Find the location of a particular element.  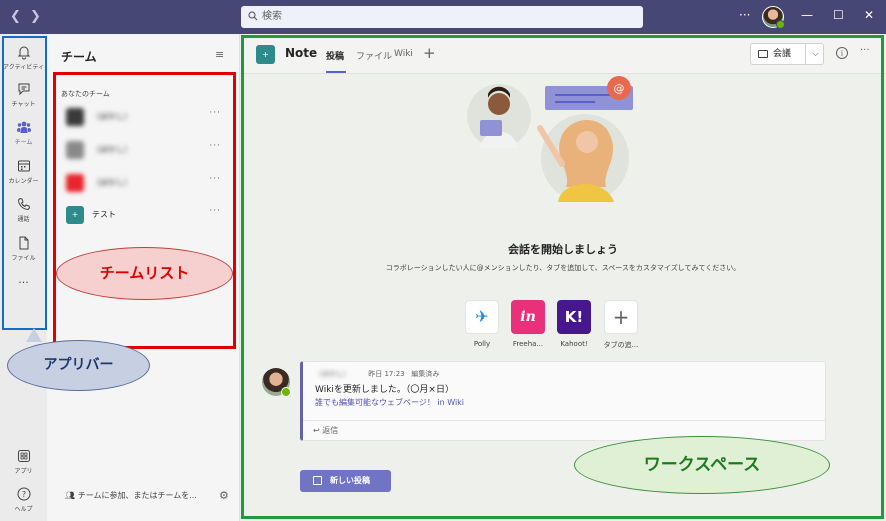

back-arrow-icon: ❮ is located at coordinates (15, 16).